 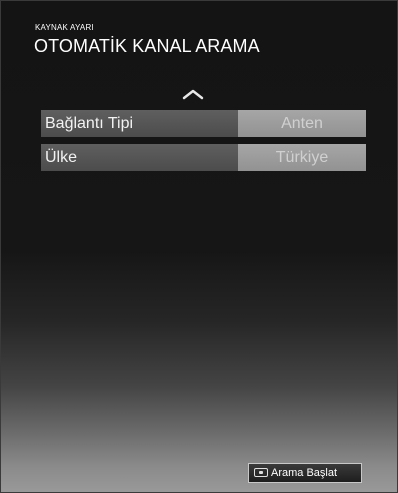 I want to click on setting-row-country: Ülke Türkiye, so click(x=203, y=157).